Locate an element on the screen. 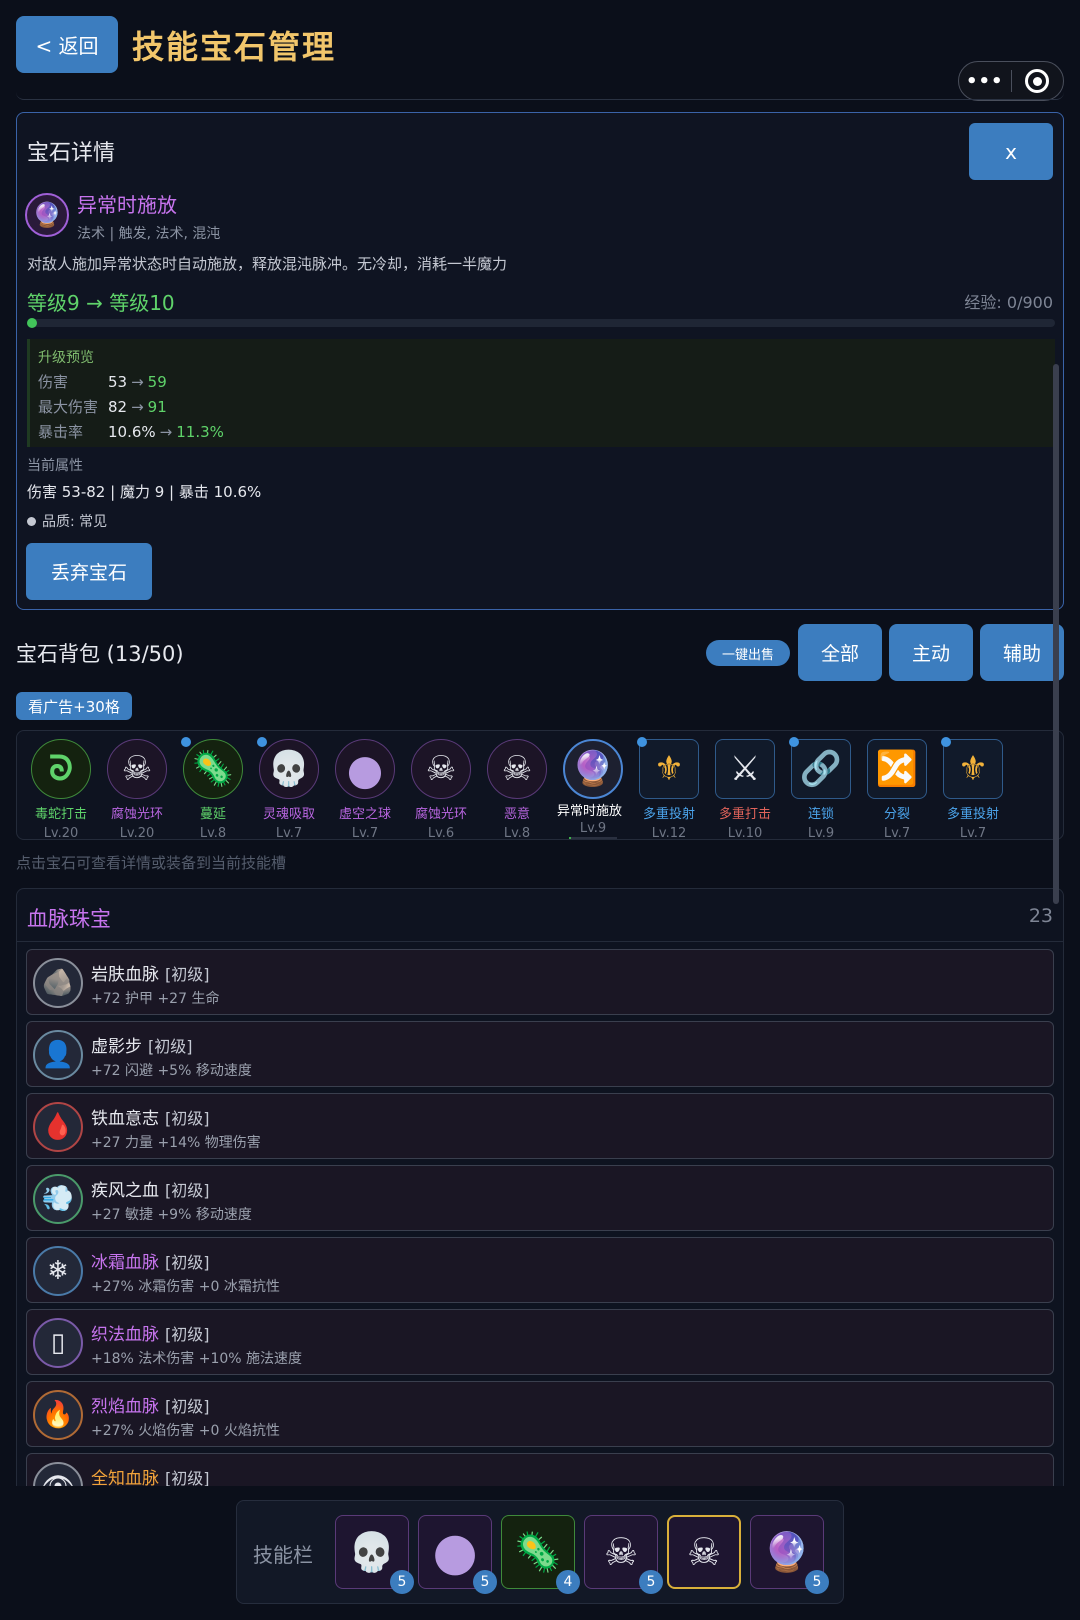 This screenshot has width=1080, height=1620. quality: 品质: 常见 is located at coordinates (67, 521).